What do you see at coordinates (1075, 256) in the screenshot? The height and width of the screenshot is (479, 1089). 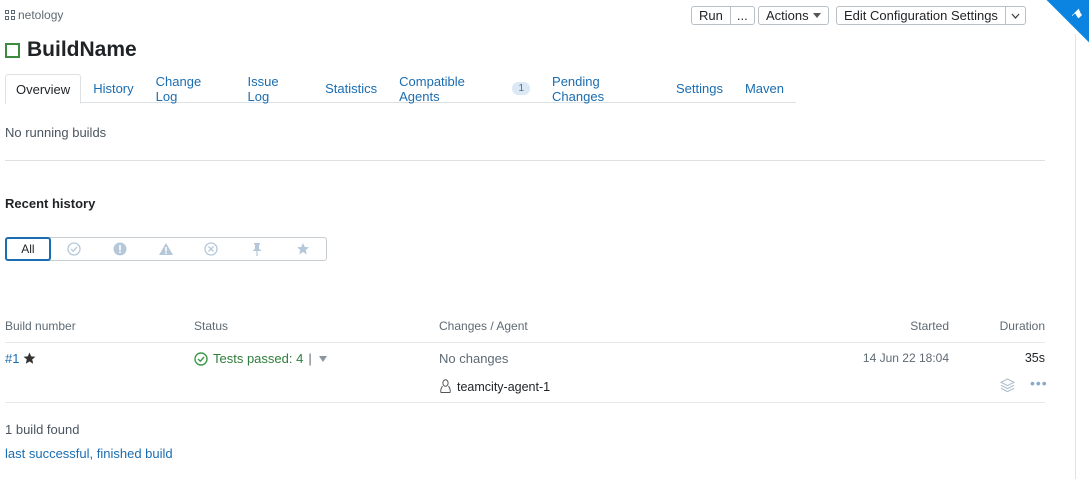 I see `right-panel-divider` at bounding box center [1075, 256].